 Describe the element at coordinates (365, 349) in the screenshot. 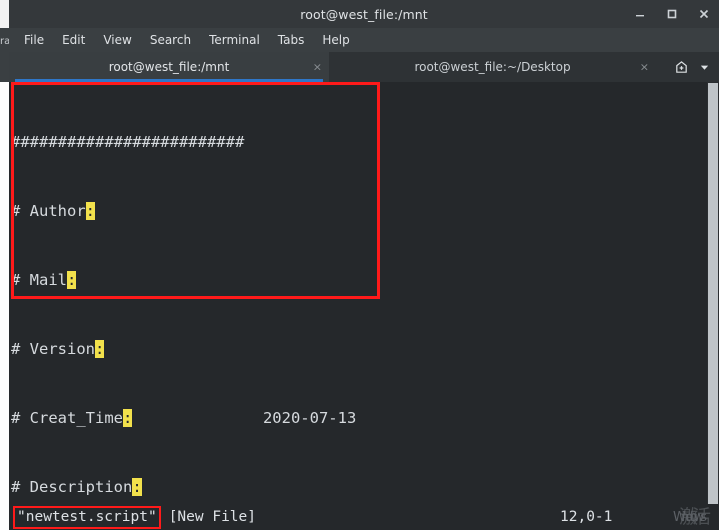

I see `buffer-line: # Version:` at that location.